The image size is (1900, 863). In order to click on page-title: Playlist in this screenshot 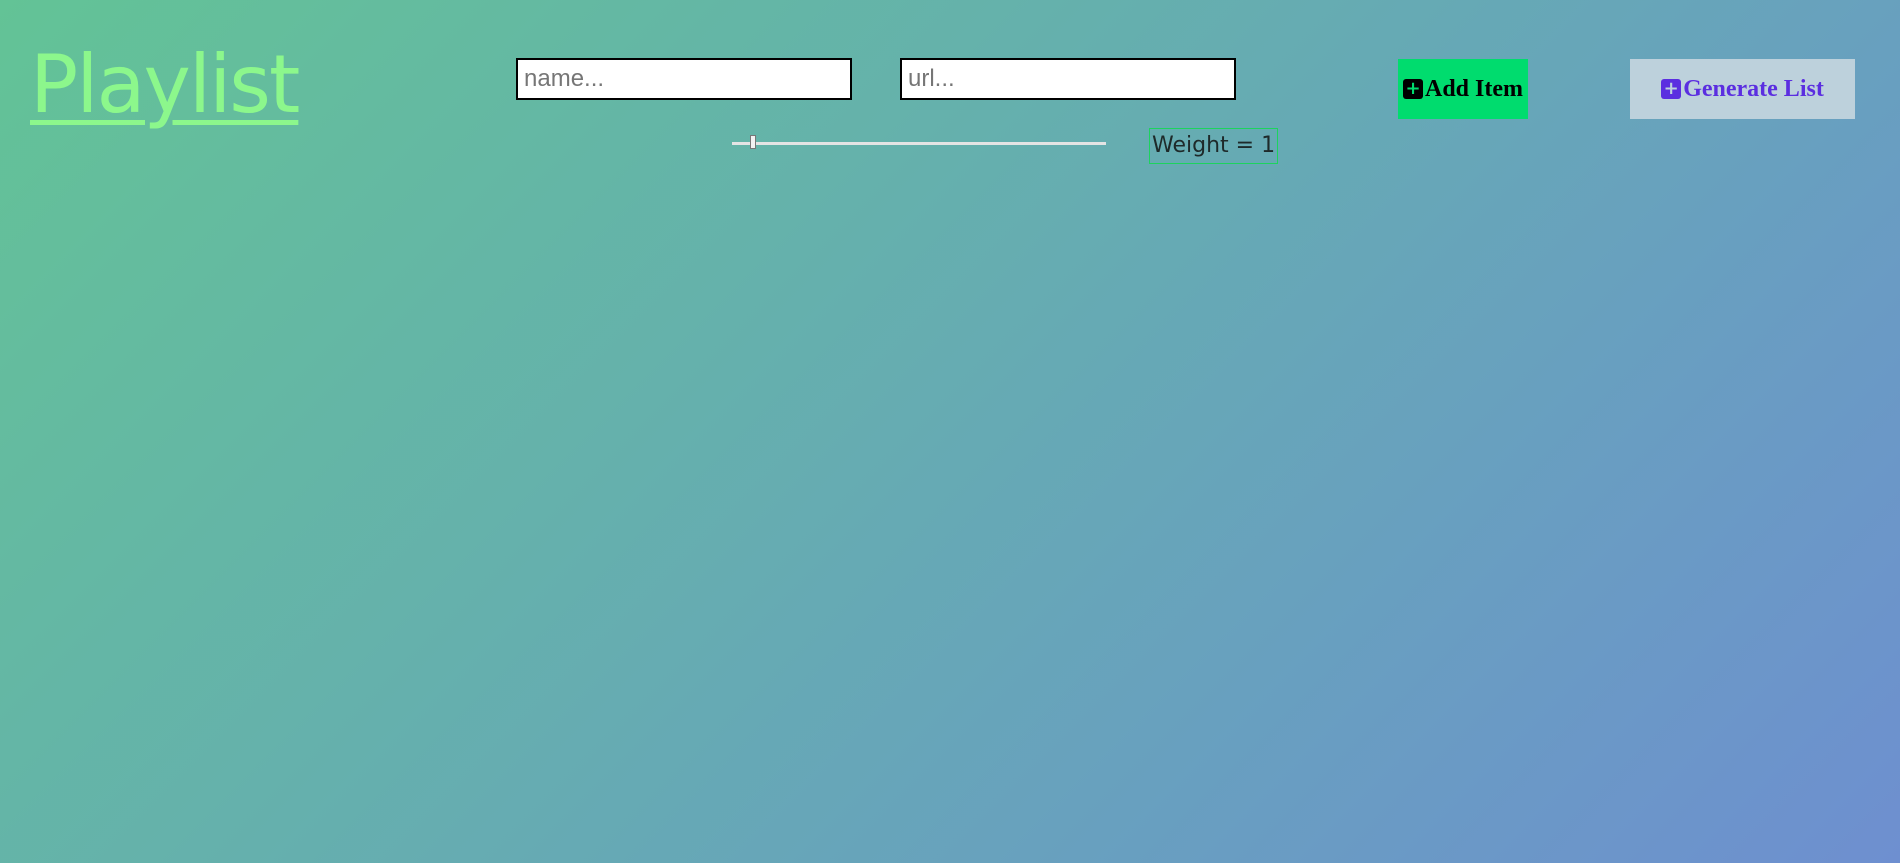, I will do `click(165, 85)`.